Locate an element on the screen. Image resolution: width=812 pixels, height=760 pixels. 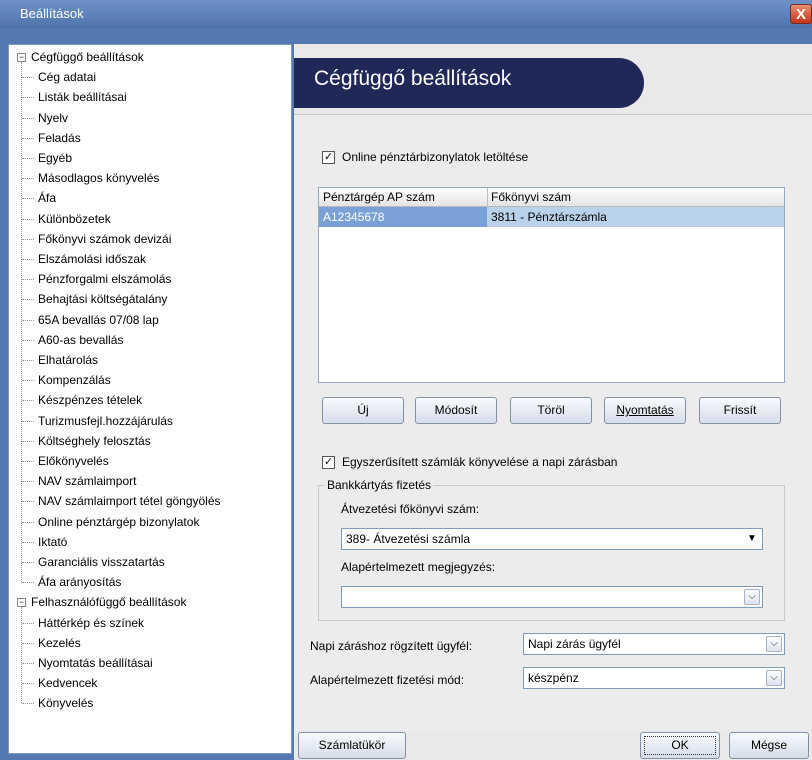
tree-item-label: Behajtási költségátalány is located at coordinates (103, 299).